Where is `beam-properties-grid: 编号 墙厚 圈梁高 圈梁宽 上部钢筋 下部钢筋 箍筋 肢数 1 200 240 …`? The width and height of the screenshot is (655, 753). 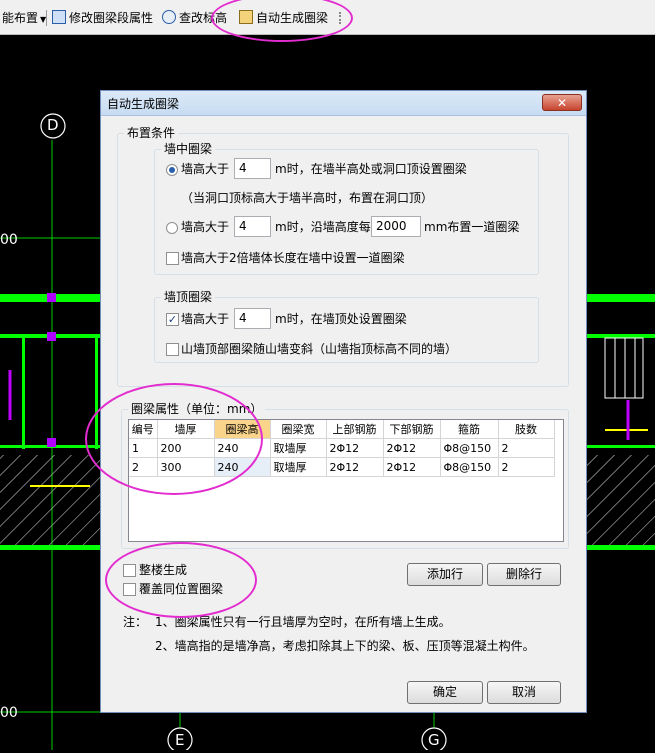 beam-properties-grid: 编号 墙厚 圈梁高 圈梁宽 上部钢筋 下部钢筋 箍筋 肢数 1 200 240 … is located at coordinates (342, 448).